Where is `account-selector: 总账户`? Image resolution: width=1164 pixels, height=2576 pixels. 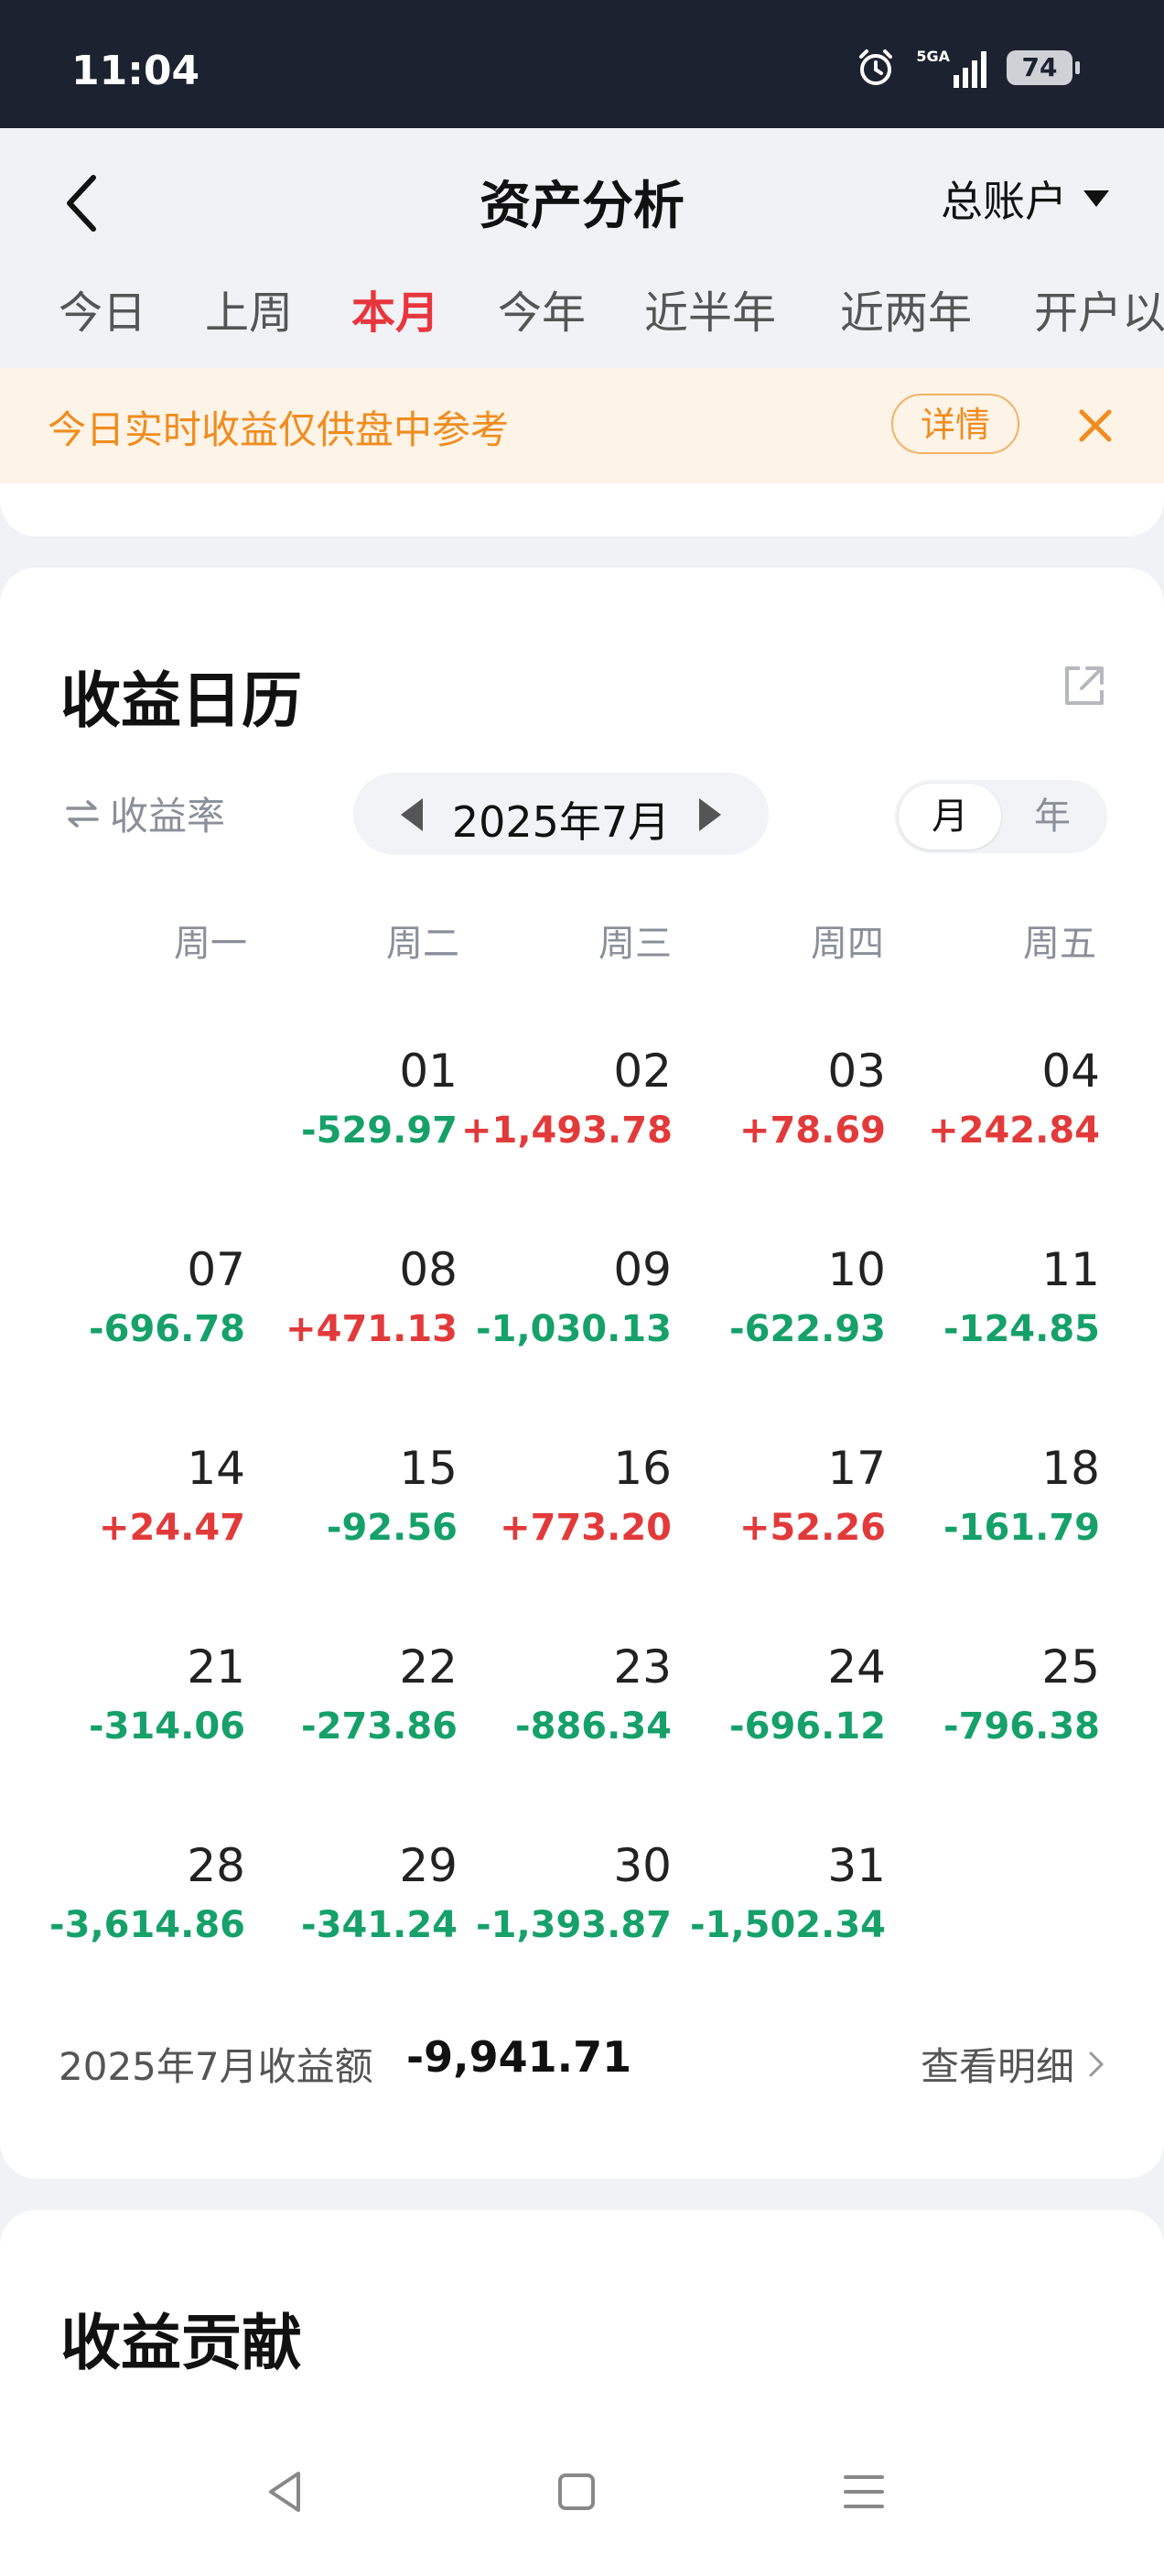
account-selector: 总账户 is located at coordinates (1025, 199).